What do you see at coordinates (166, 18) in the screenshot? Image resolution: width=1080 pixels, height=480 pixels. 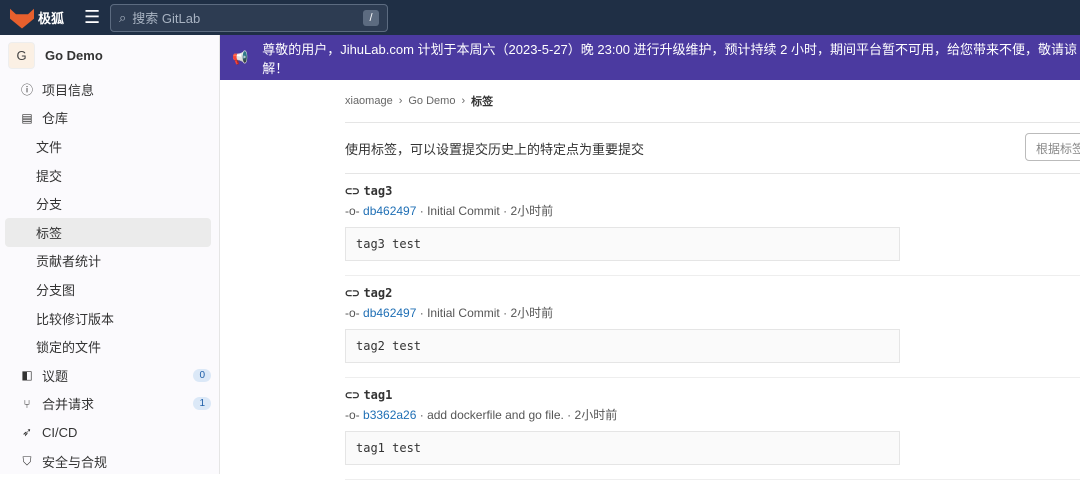 I see `search-placeholder: 搜索 GitLab` at bounding box center [166, 18].